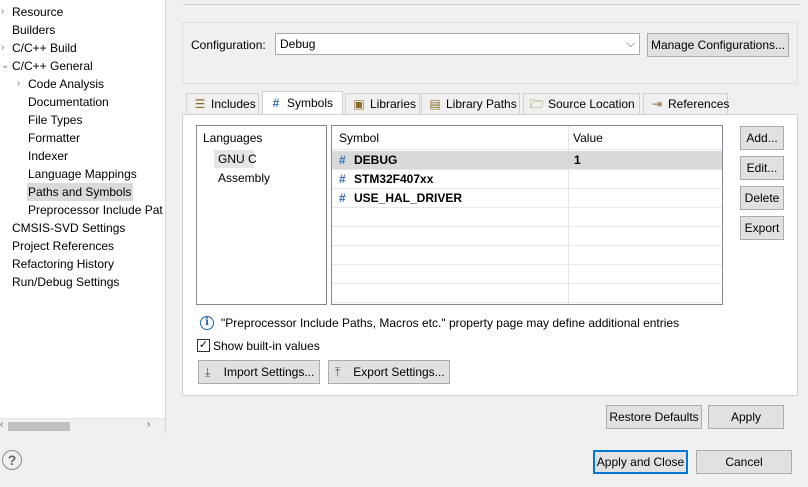  What do you see at coordinates (233, 104) in the screenshot?
I see `tab-label: Includes` at bounding box center [233, 104].